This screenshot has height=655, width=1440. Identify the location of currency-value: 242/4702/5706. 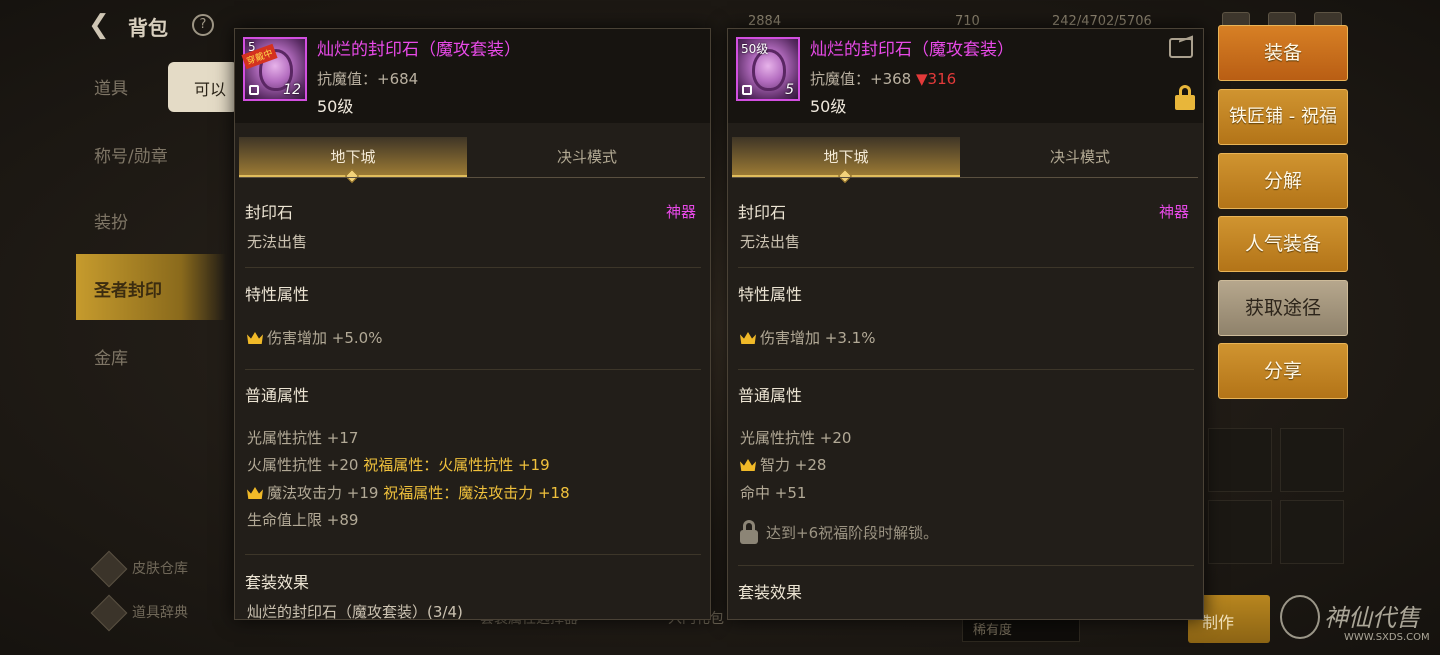
(1102, 21).